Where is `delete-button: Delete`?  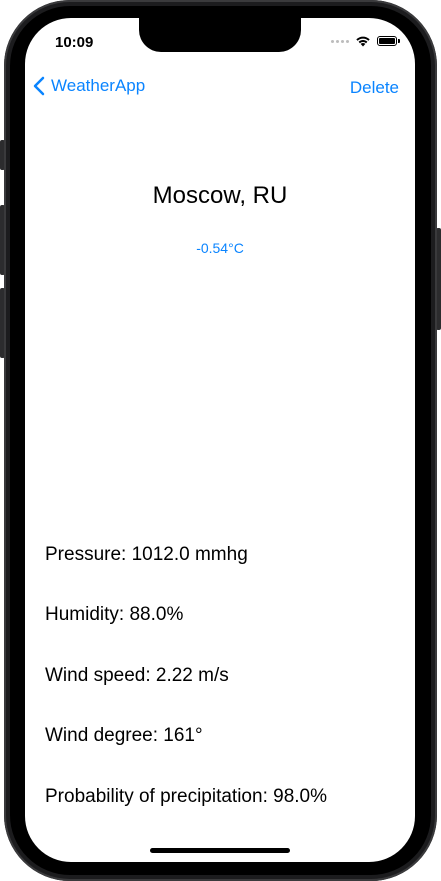
delete-button: Delete is located at coordinates (374, 88).